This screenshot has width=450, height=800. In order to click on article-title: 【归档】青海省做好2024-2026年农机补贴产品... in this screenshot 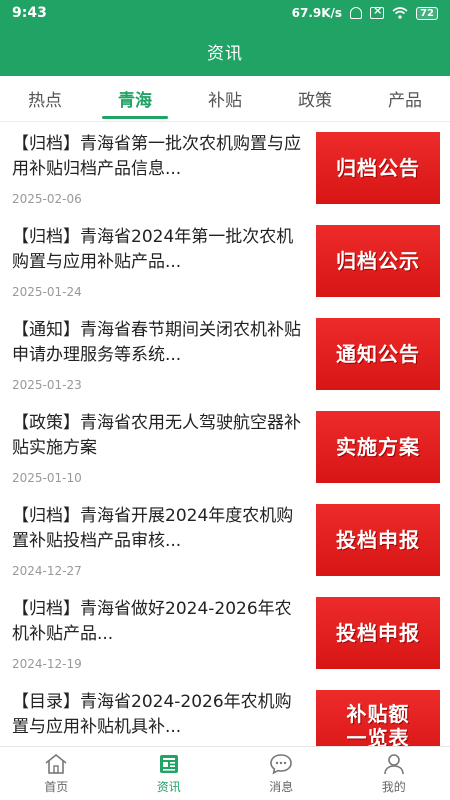, I will do `click(152, 621)`.